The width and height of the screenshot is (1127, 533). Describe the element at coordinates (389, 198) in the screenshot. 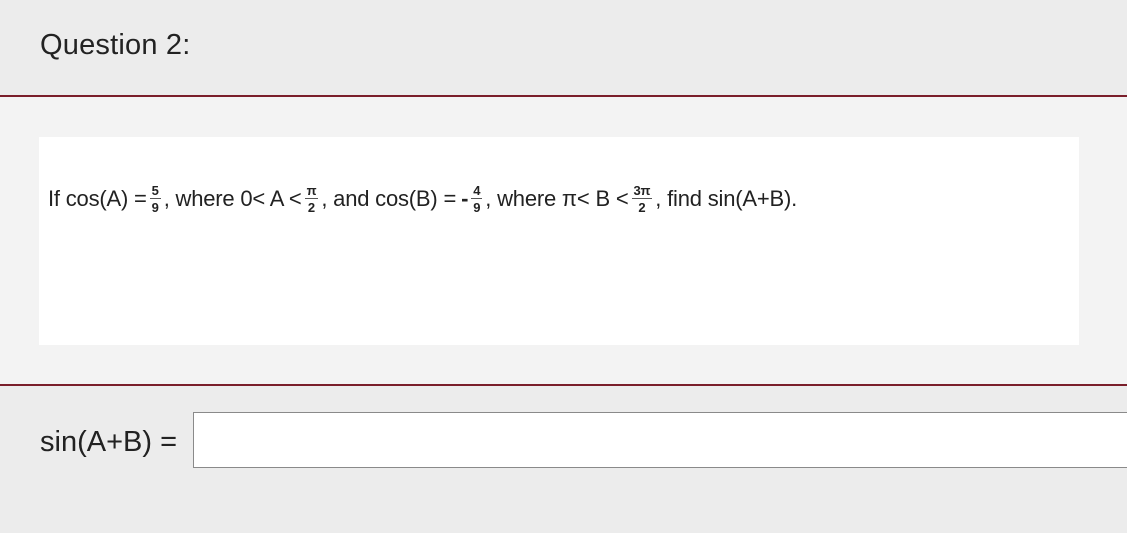

I see `problem-text-and-cos-b: , and cos(B) =` at that location.